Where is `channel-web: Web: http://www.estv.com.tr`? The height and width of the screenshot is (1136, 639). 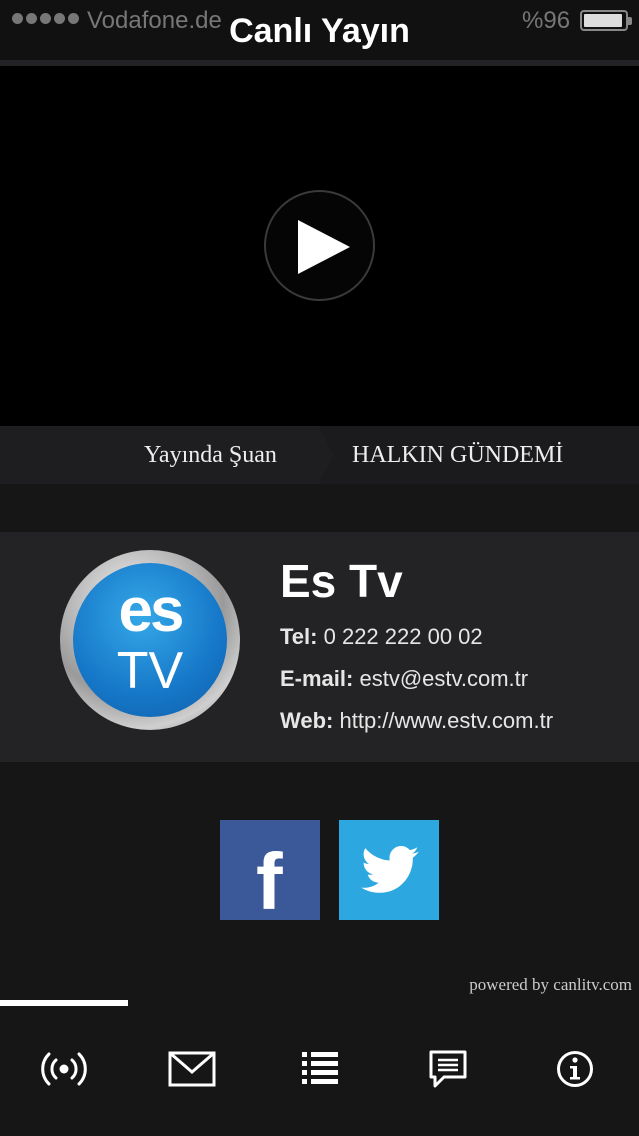 channel-web: Web: http://www.estv.com.tr is located at coordinates (416, 721).